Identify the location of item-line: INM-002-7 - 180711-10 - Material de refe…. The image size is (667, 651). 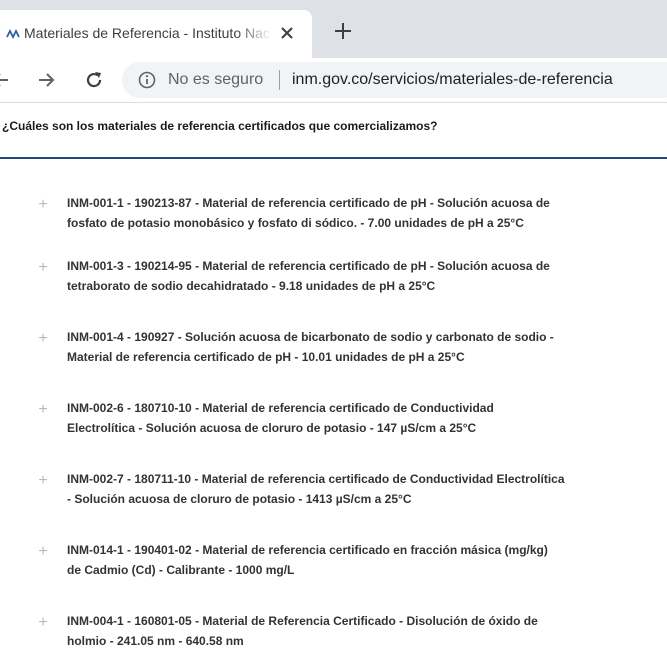
(316, 479).